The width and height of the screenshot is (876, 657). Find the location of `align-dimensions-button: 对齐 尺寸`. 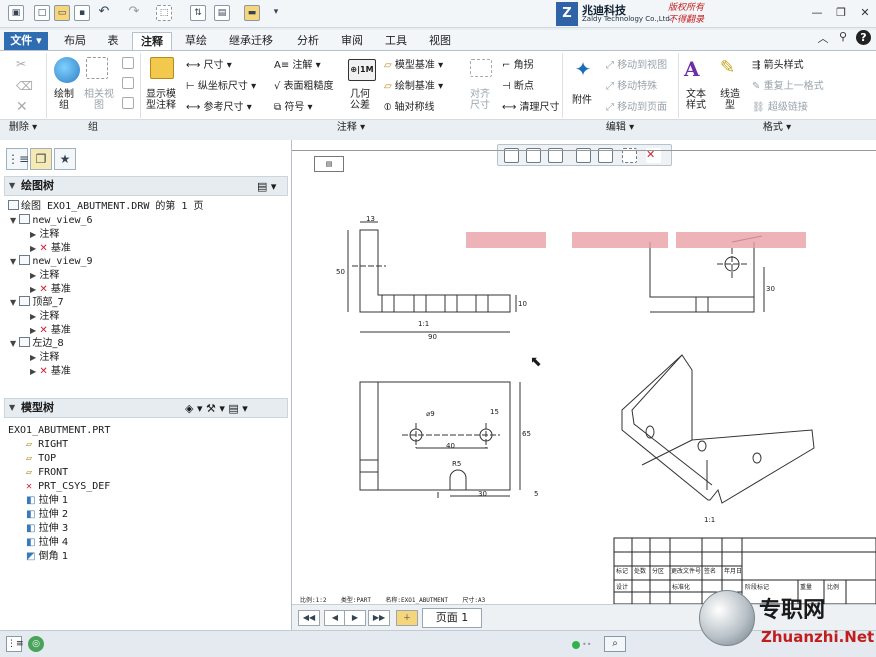

align-dimensions-button: 对齐 尺寸 is located at coordinates (480, 100).